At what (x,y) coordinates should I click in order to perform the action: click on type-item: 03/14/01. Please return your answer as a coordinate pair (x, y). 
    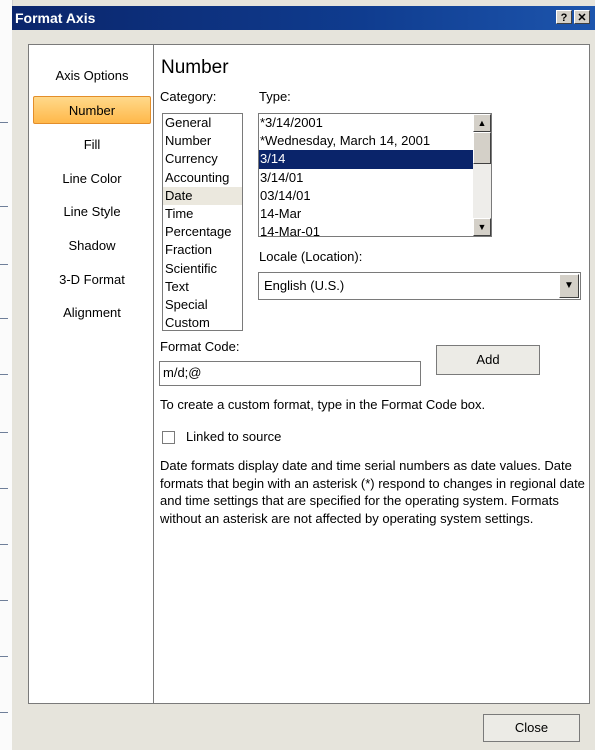
    Looking at the image, I should click on (366, 196).